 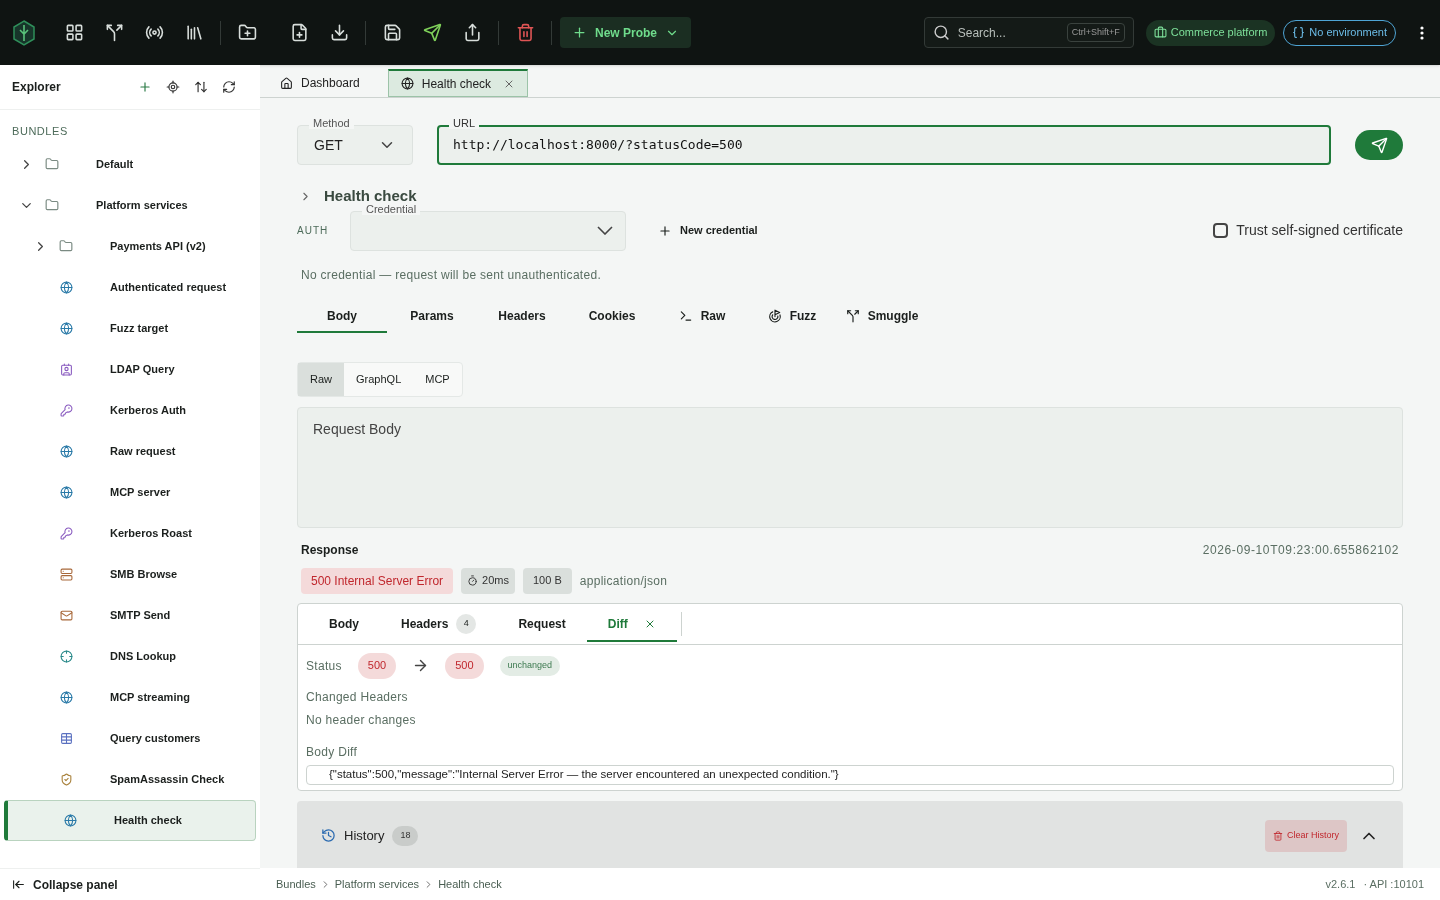 What do you see at coordinates (605, 230) in the screenshot?
I see `chevron-down-icon` at bounding box center [605, 230].